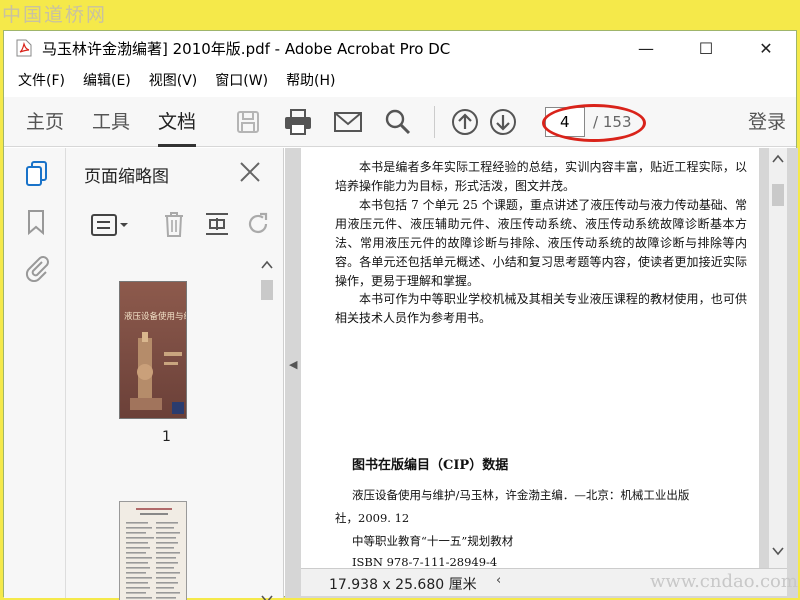 Image resolution: width=800 pixels, height=600 pixels. I want to click on bookmark-icon, so click(37, 222).